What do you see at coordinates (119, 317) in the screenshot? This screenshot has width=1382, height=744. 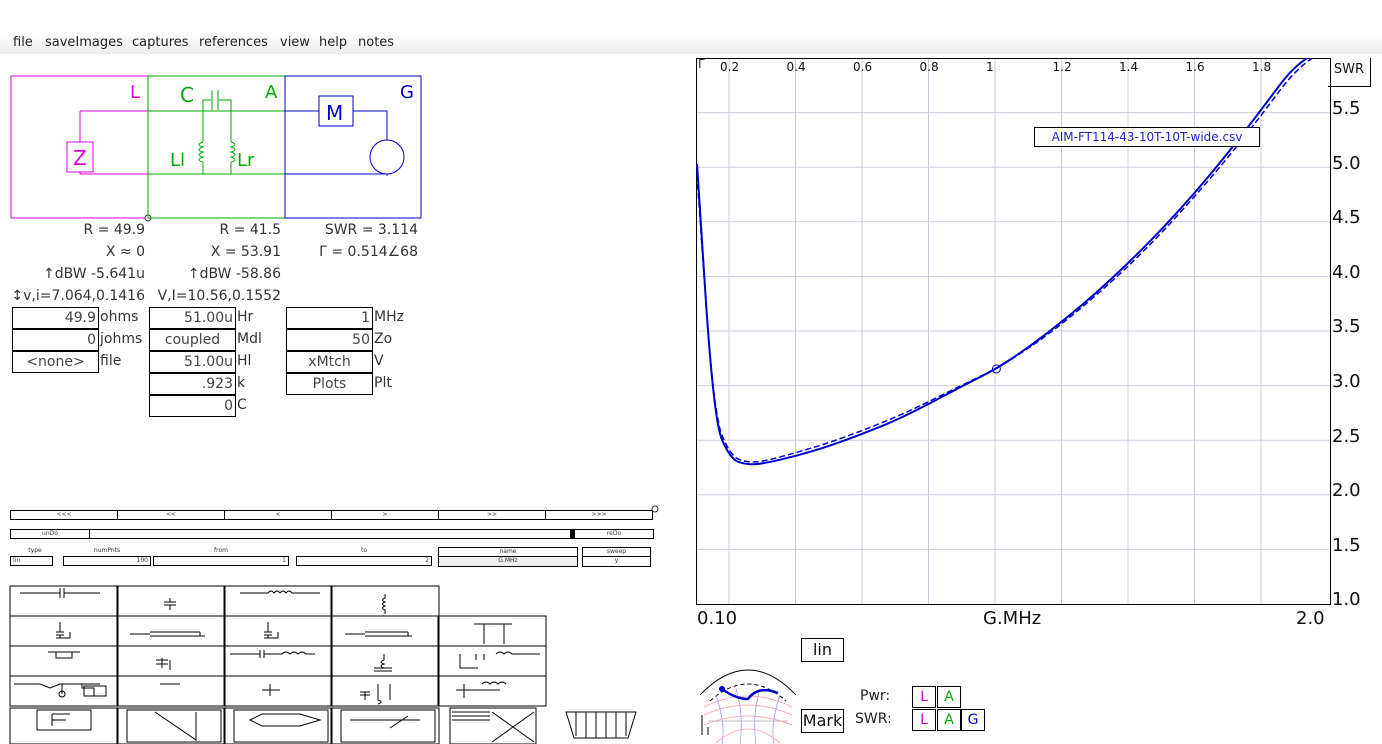 I see `load-resistance-unit: ohms` at bounding box center [119, 317].